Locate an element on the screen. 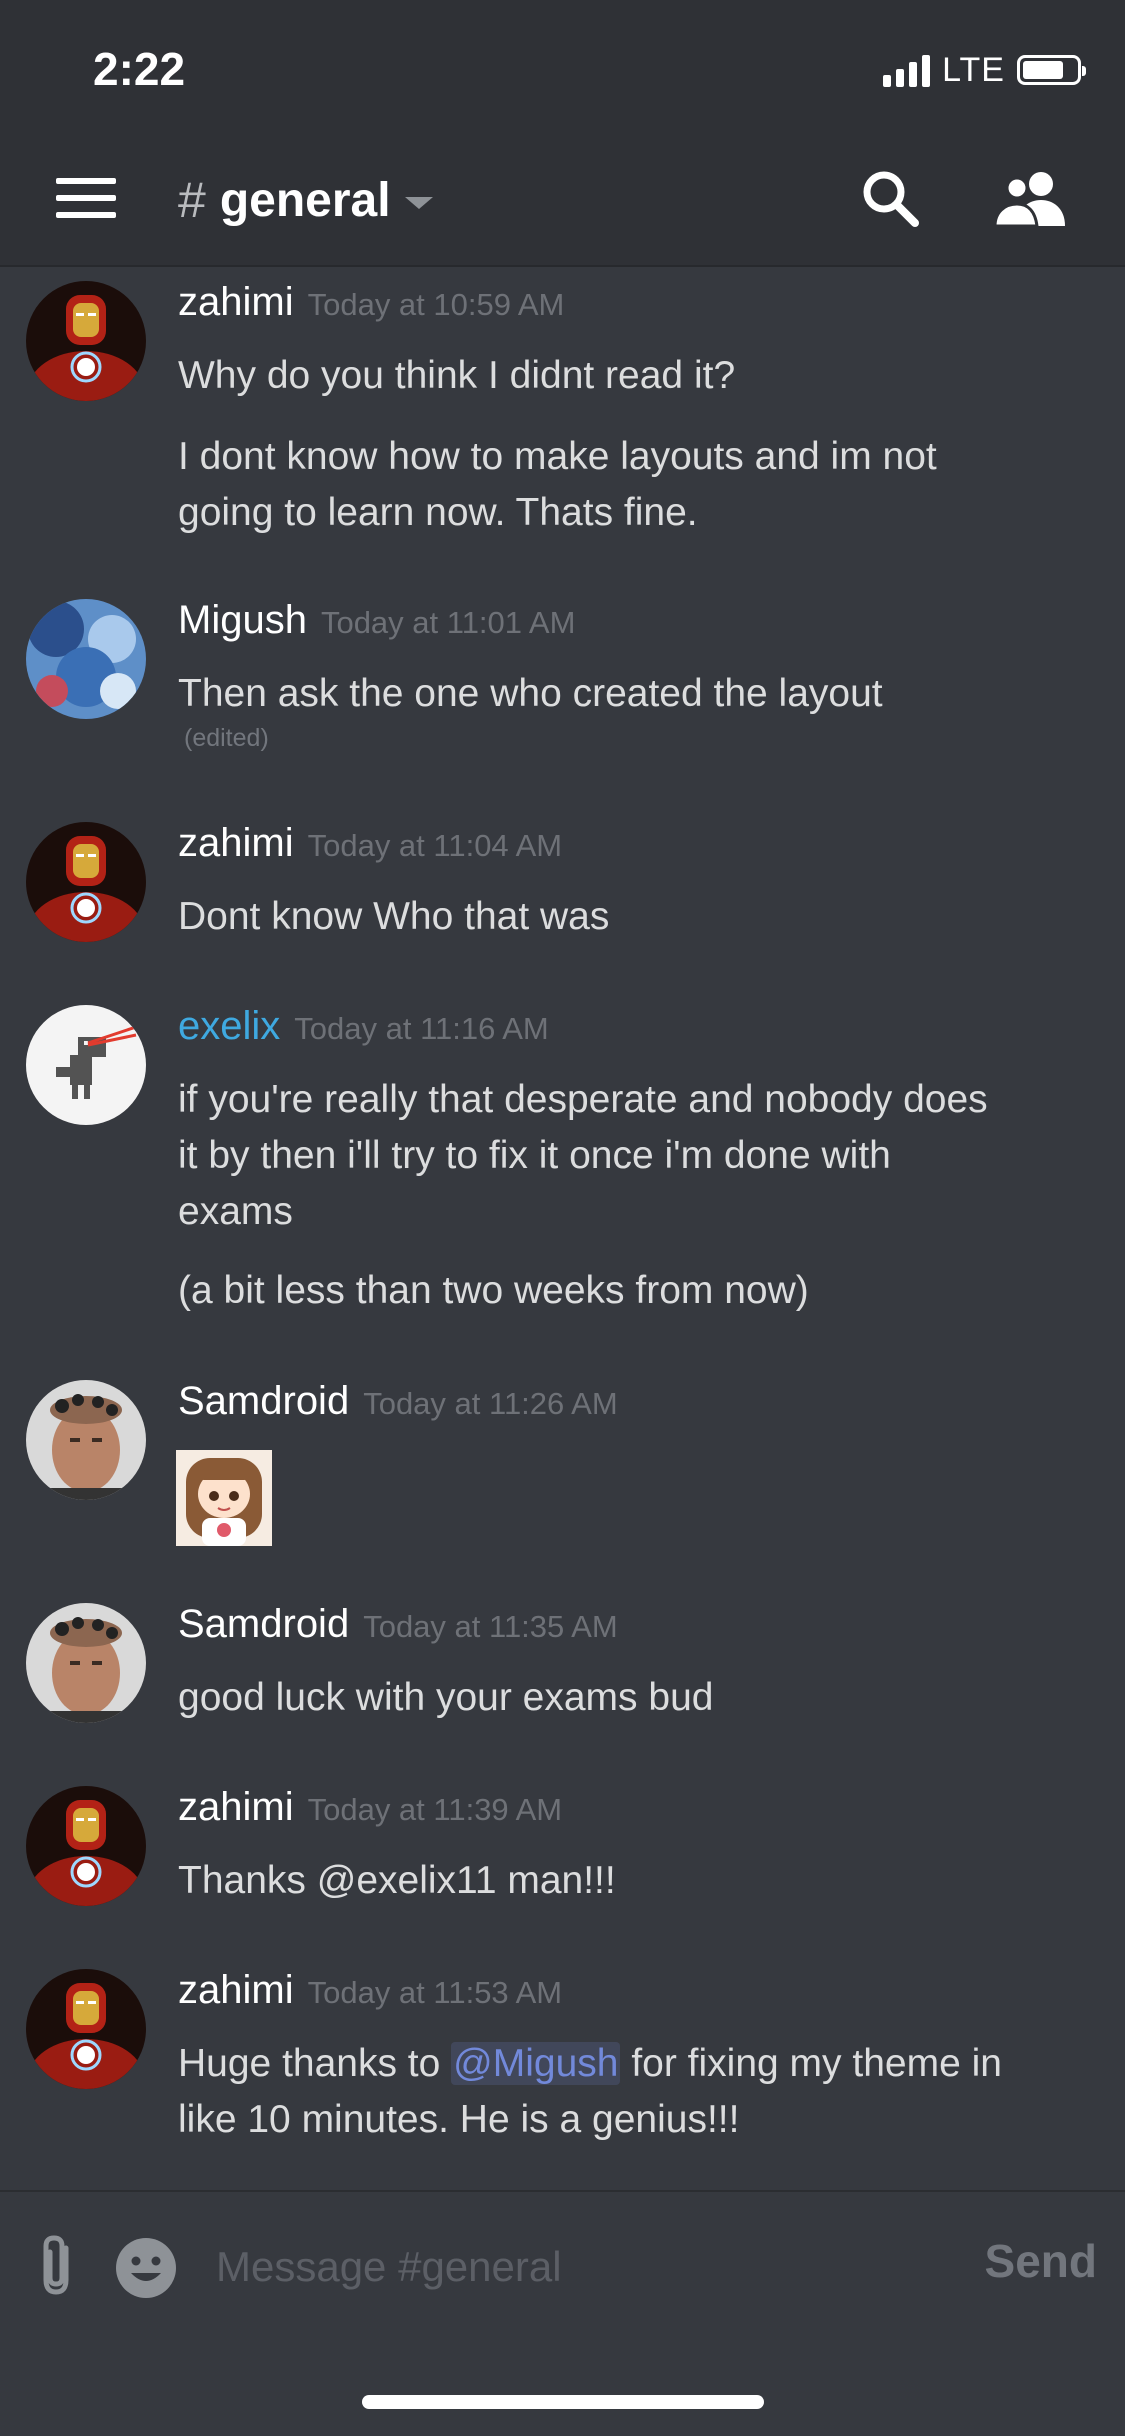 The height and width of the screenshot is (2436, 1125). timestamp: Today at 11:01 AM is located at coordinates (448, 622).